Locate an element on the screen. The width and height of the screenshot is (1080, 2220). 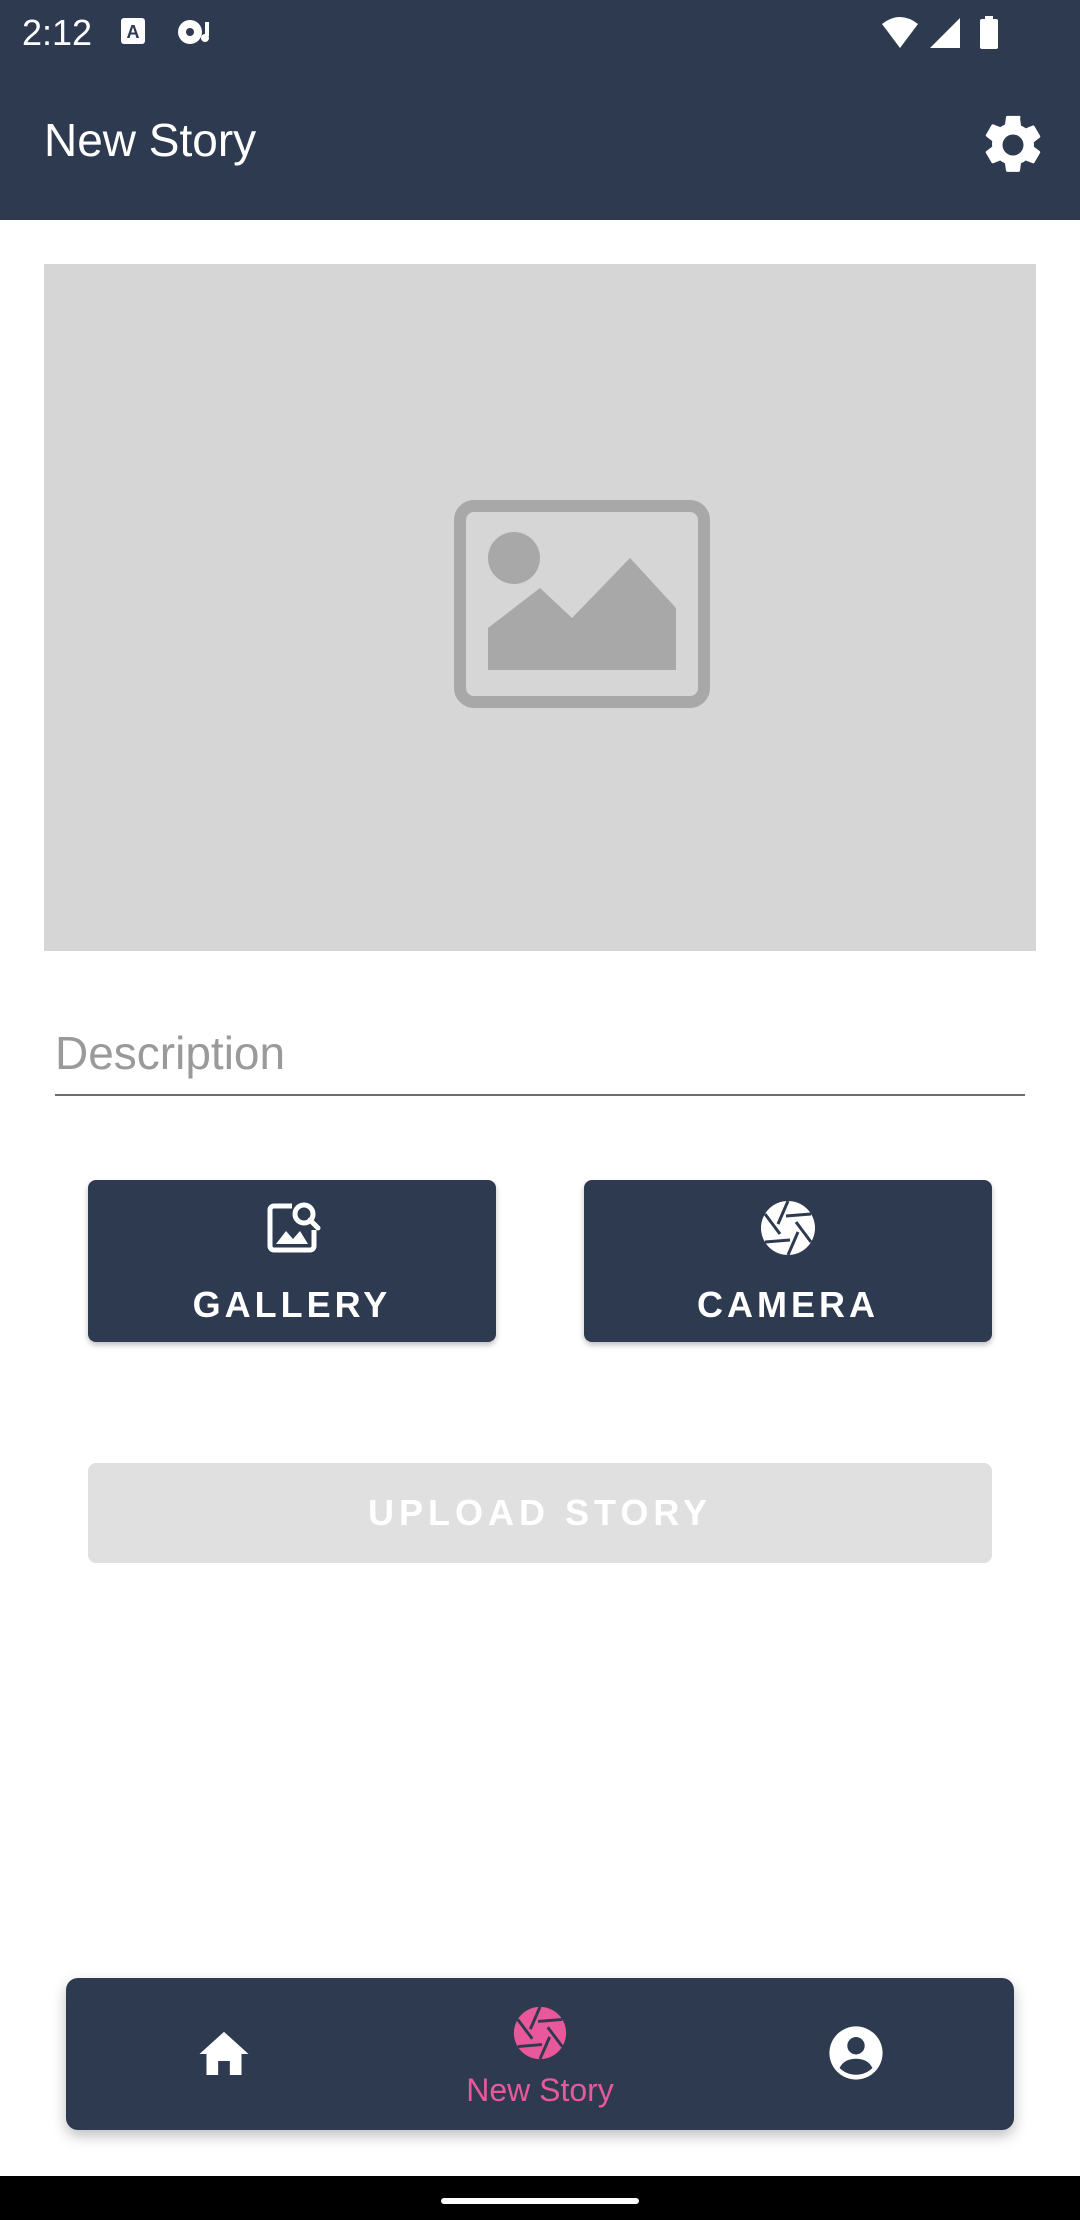
signal-icon is located at coordinates (945, 35).